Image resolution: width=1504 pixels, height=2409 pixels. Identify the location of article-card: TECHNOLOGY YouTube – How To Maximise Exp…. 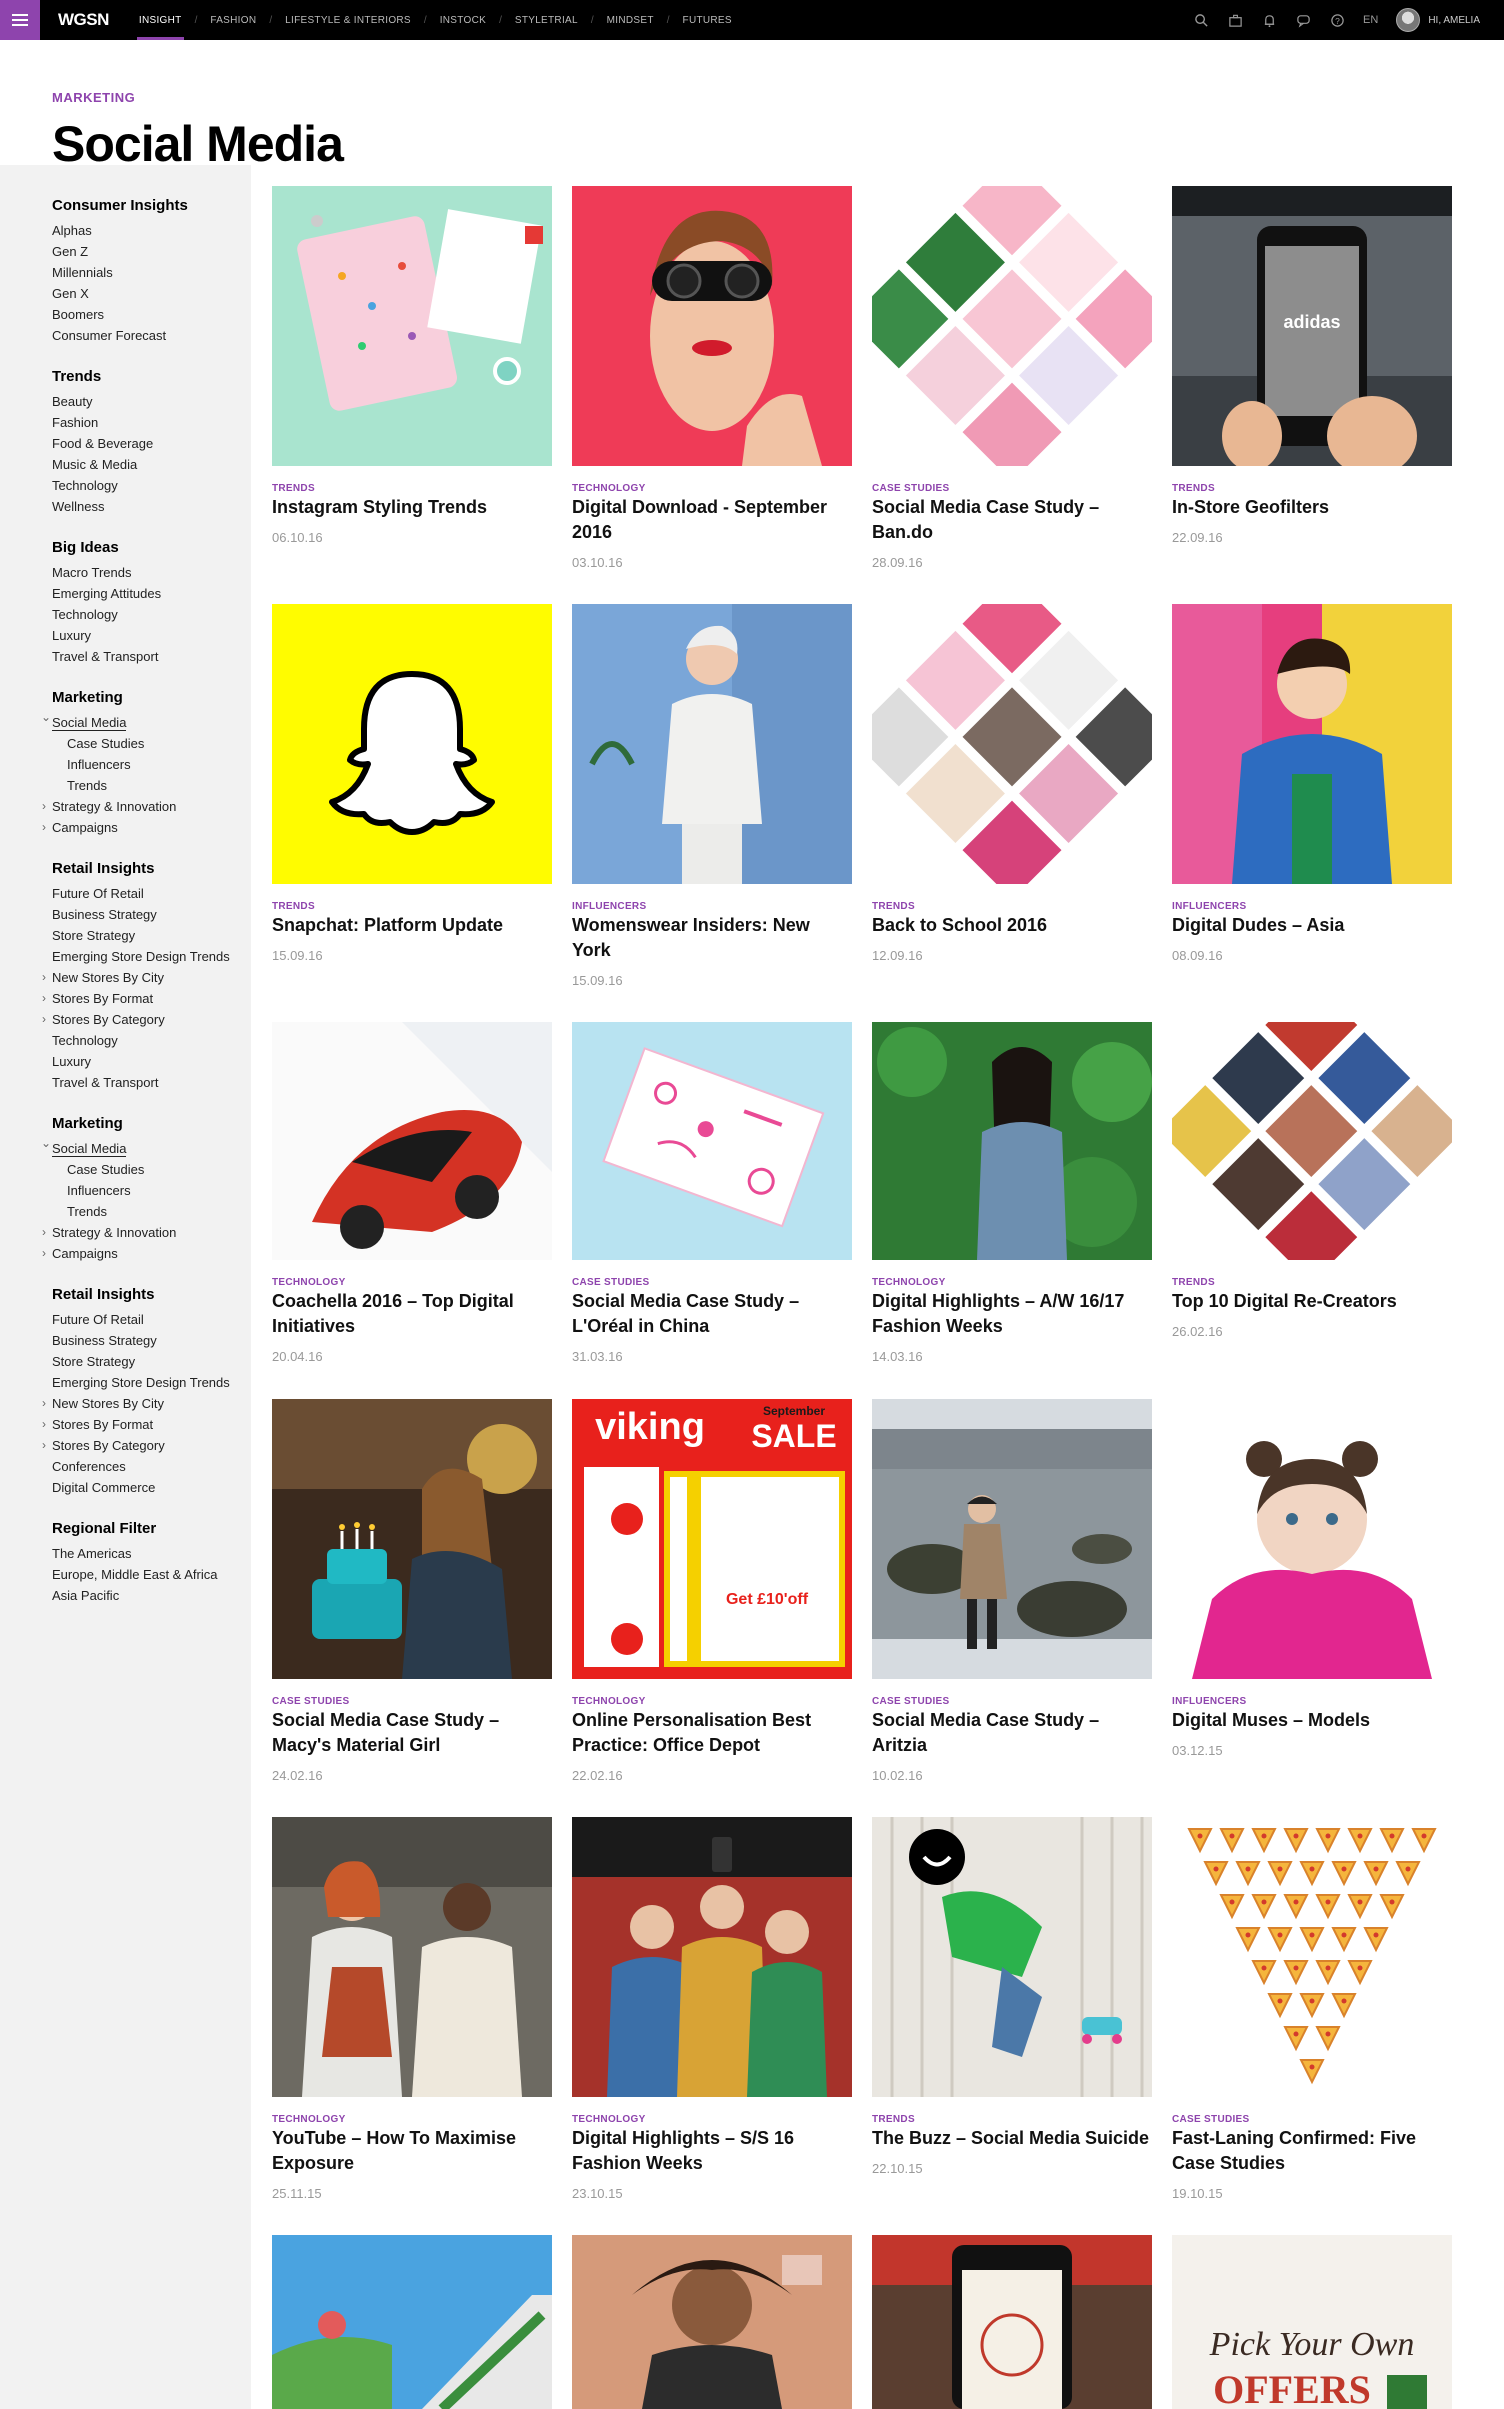
(412, 2009).